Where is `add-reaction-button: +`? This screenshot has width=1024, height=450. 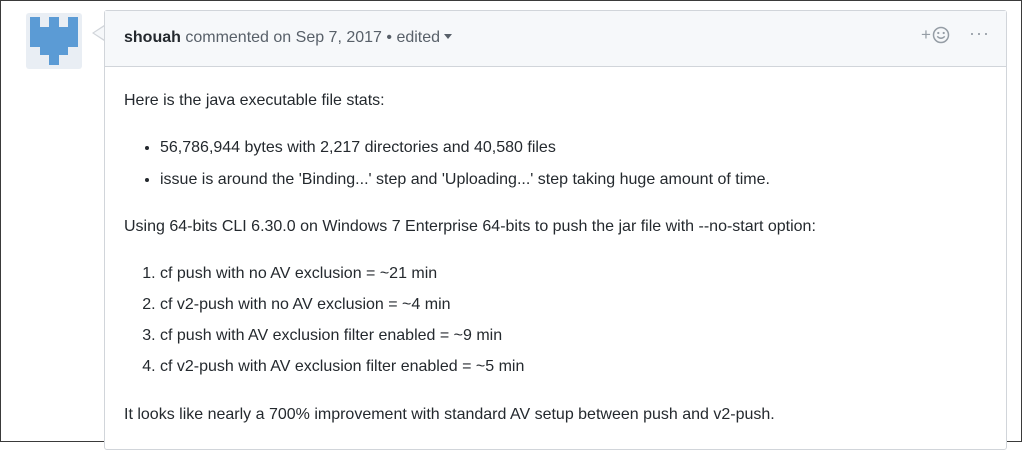
add-reaction-button: + is located at coordinates (935, 35).